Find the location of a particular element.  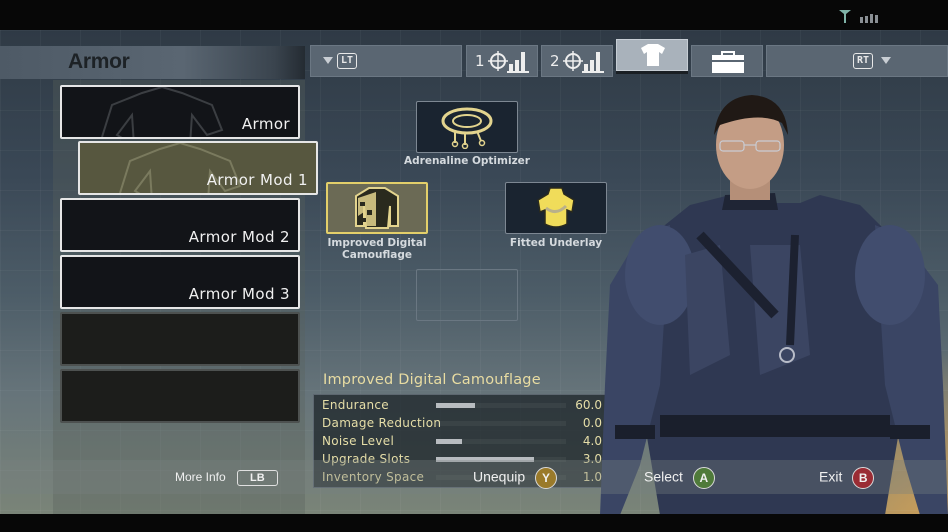

mod-name: Improved Digital Camouflage is located at coordinates (377, 249).